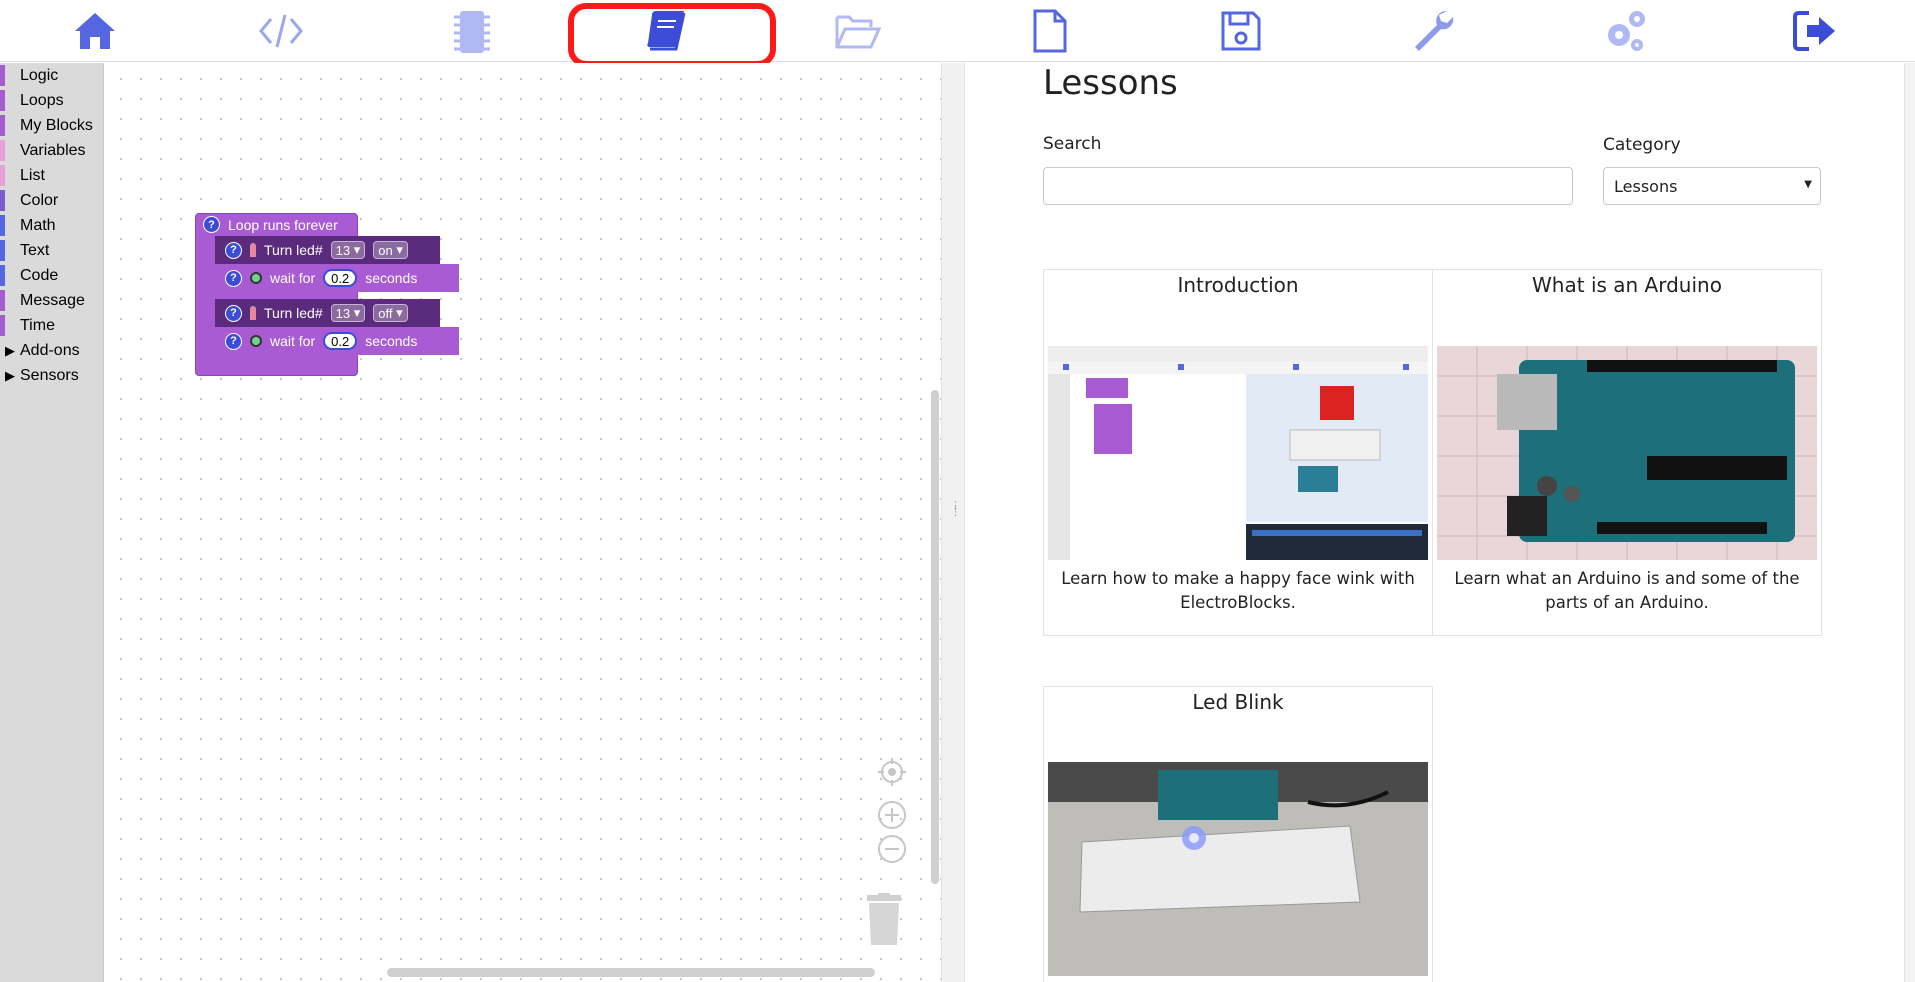 The width and height of the screenshot is (1915, 982). I want to click on folder-open-icon, so click(858, 32).